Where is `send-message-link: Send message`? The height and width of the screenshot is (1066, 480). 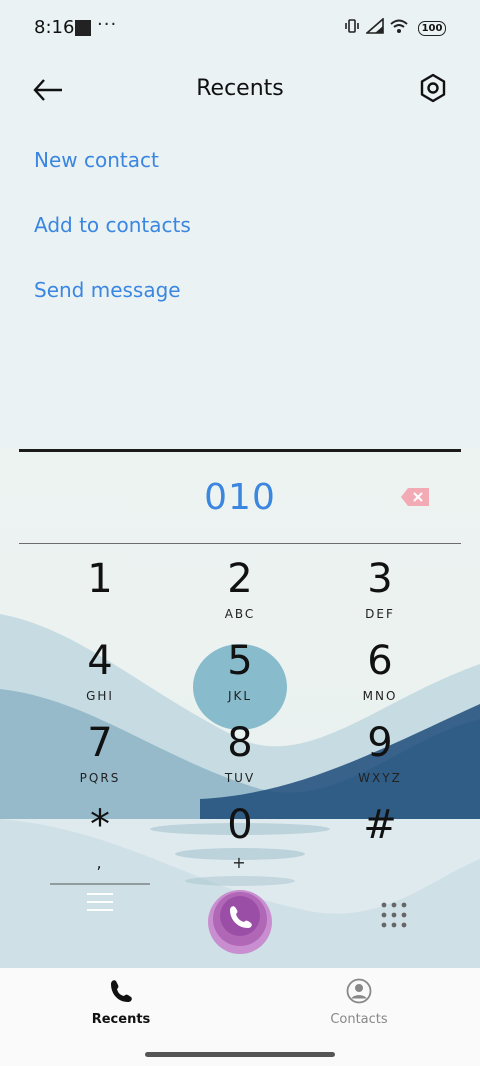 send-message-link: Send message is located at coordinates (107, 290).